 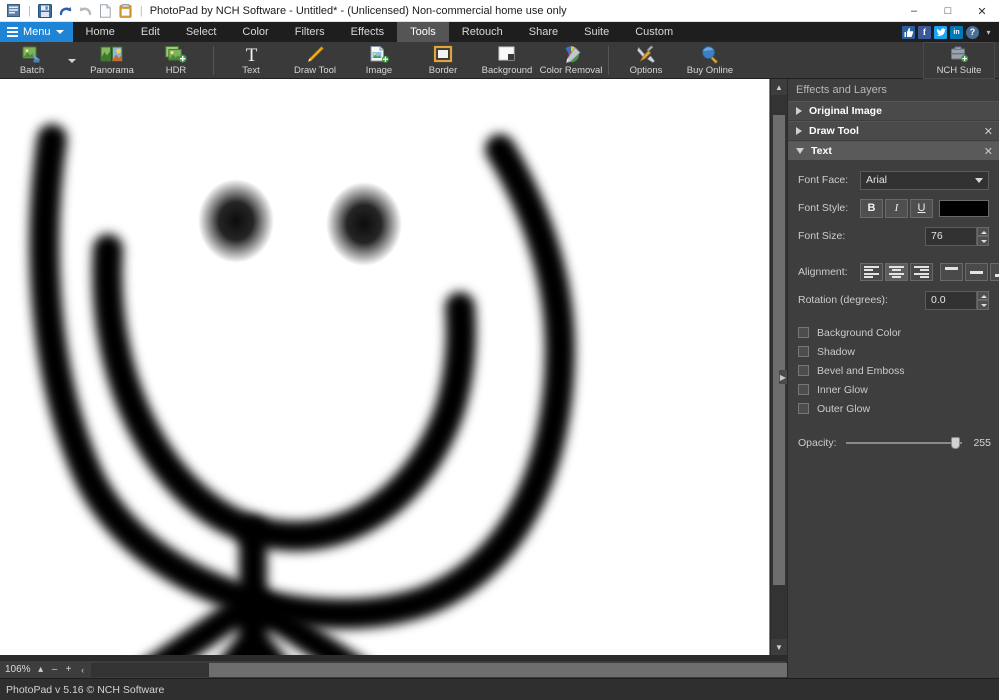 I want to click on layer-label: Draw Tool, so click(x=834, y=131).